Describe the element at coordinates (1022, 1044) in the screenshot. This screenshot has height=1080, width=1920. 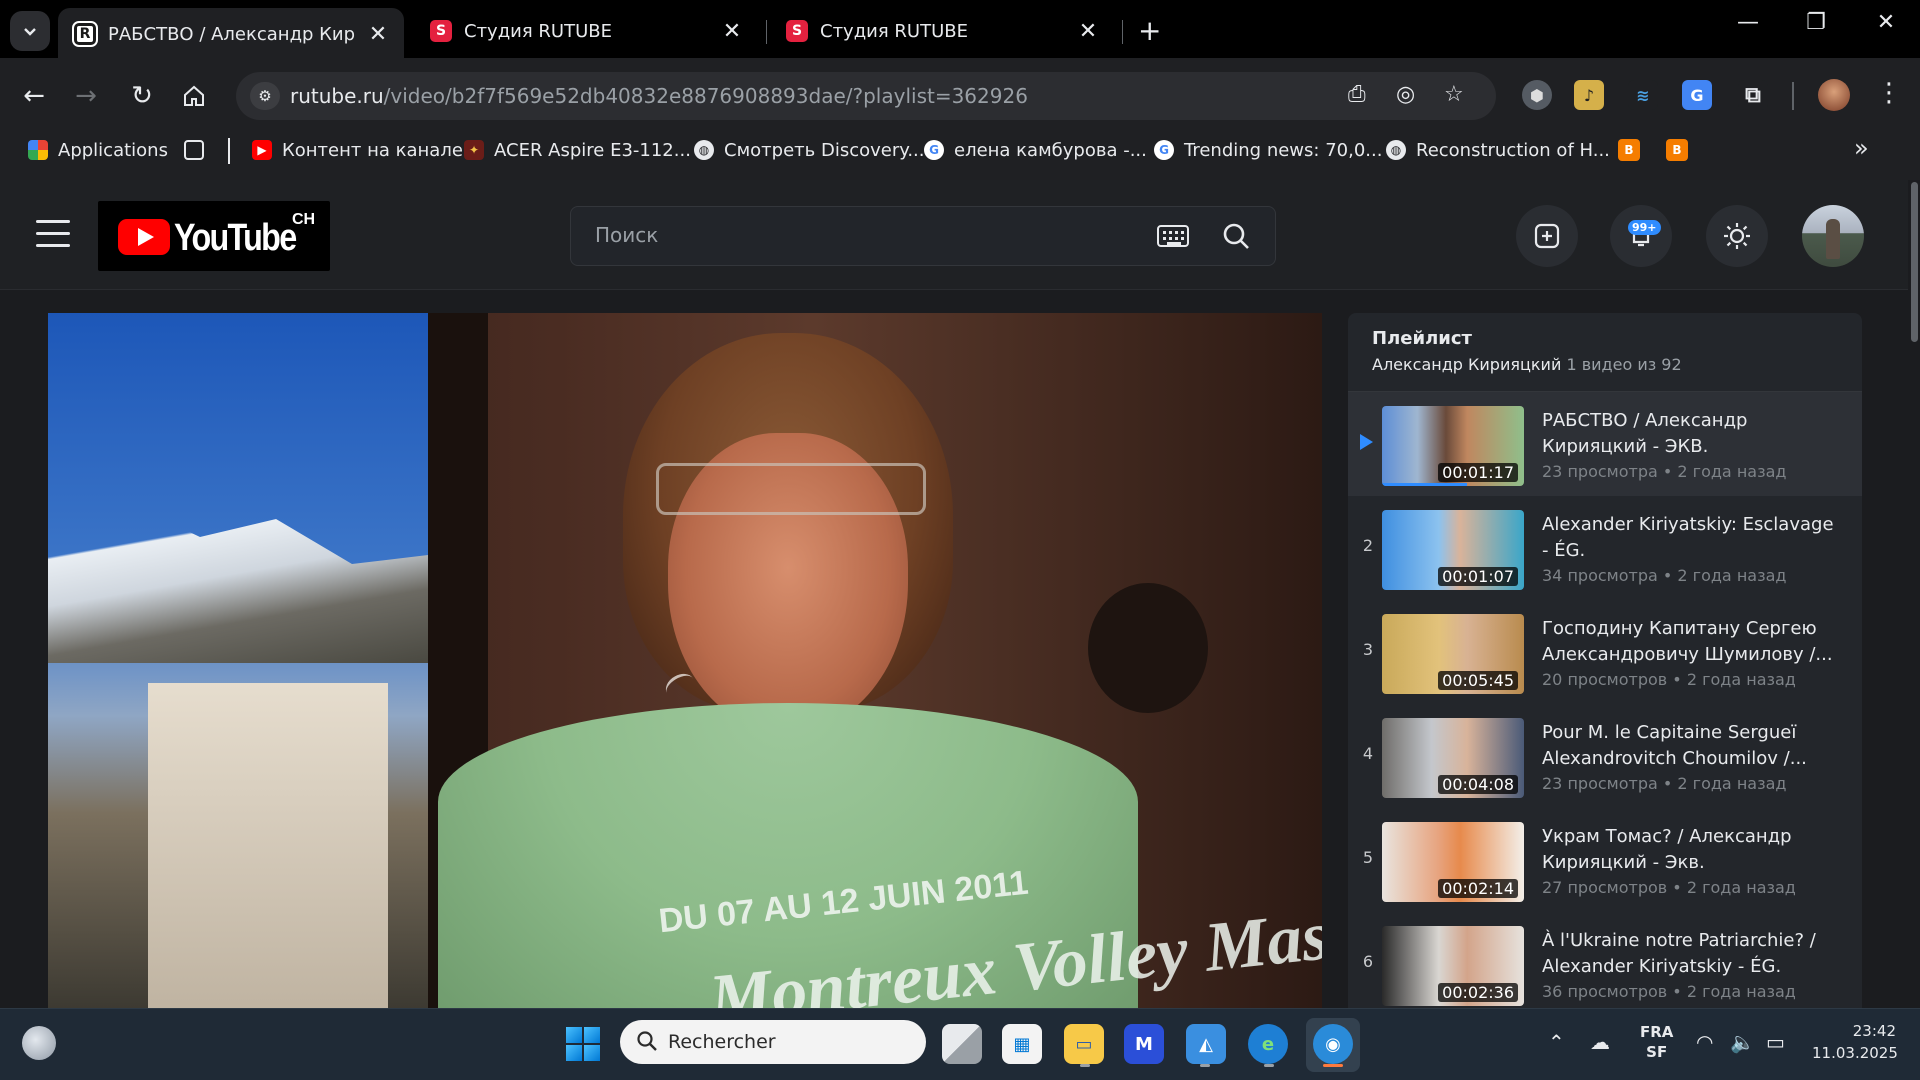
I see `store-icon: ▦` at that location.